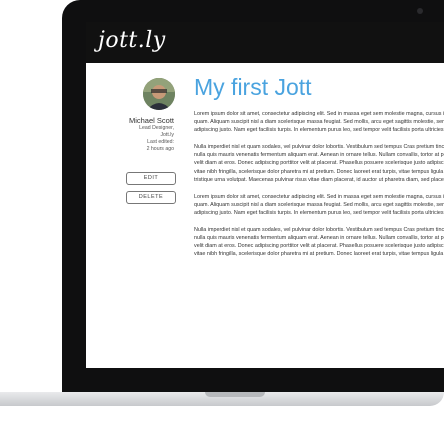 The width and height of the screenshot is (444, 430). Describe the element at coordinates (151, 178) in the screenshot. I see `edit-button: EDIT` at that location.